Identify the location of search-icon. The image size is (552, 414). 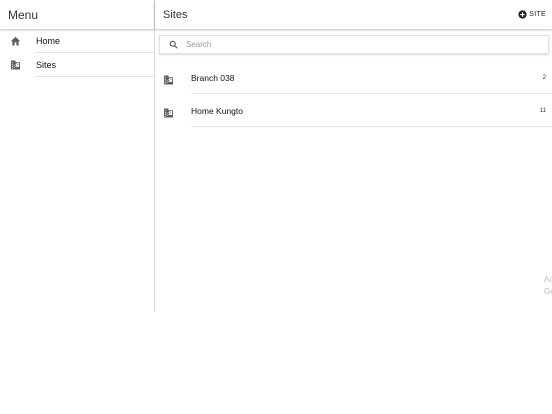
(173, 44).